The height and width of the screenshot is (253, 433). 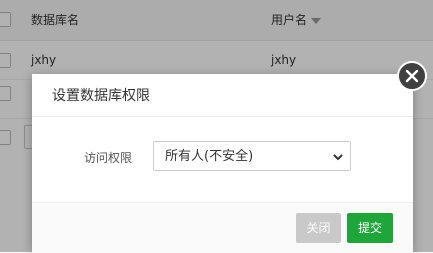 I want to click on submit-button: 提交, so click(x=370, y=228).